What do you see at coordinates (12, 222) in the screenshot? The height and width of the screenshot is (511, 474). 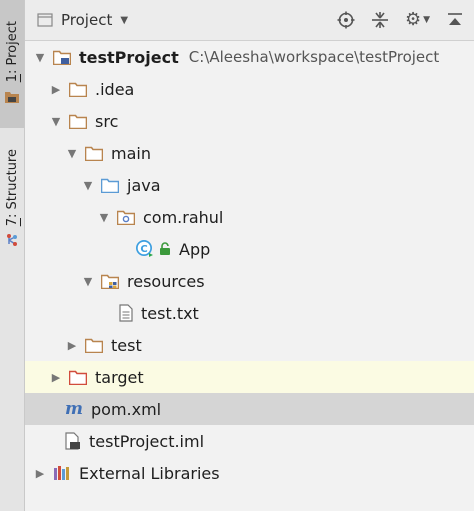 I see `tab-structure-number: 7` at bounding box center [12, 222].